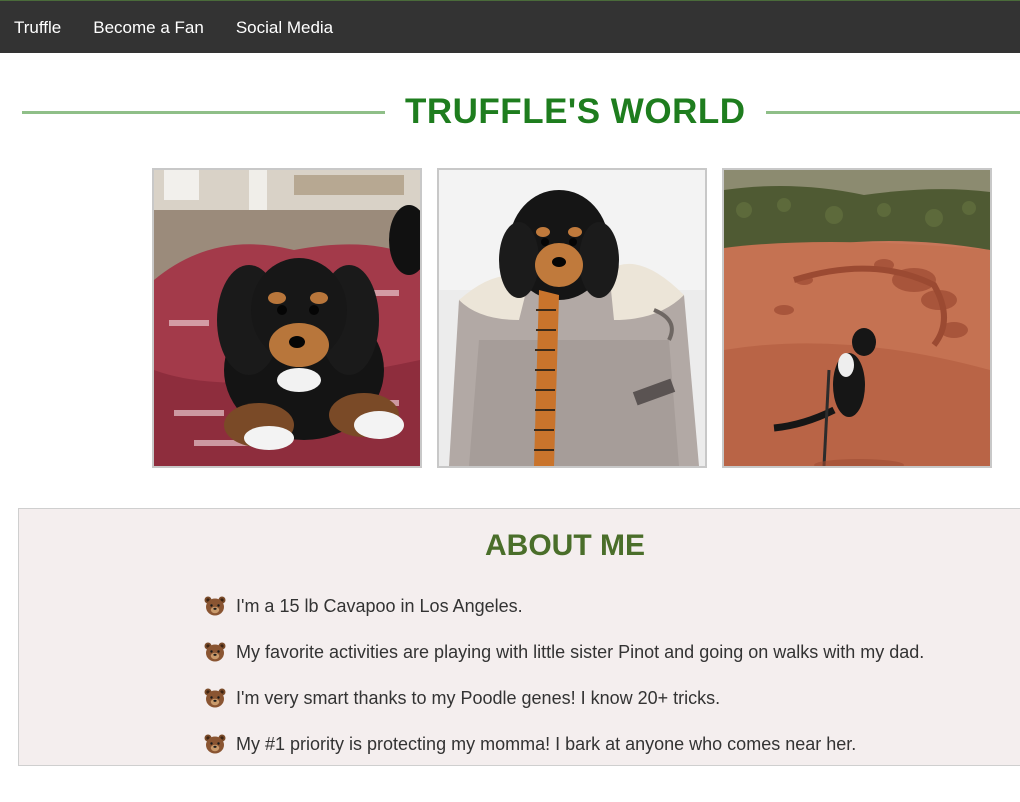 Image resolution: width=1020 pixels, height=802 pixels. What do you see at coordinates (510, 26) in the screenshot?
I see `top-navbar: Truffle Become a Fan Social Media` at bounding box center [510, 26].